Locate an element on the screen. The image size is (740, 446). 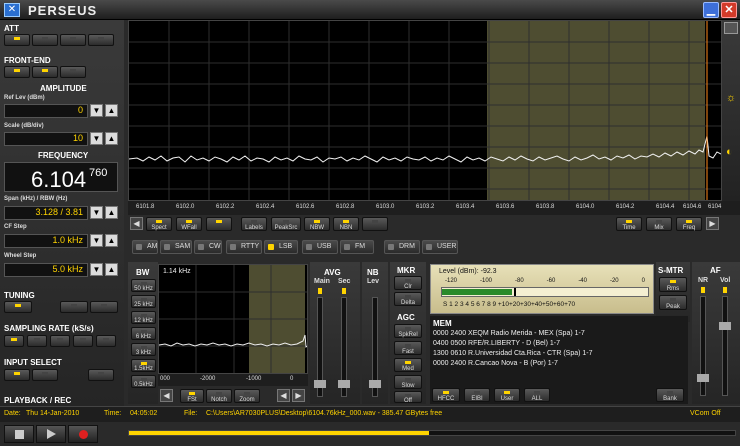
input-3-button is located at coordinates (101, 375).